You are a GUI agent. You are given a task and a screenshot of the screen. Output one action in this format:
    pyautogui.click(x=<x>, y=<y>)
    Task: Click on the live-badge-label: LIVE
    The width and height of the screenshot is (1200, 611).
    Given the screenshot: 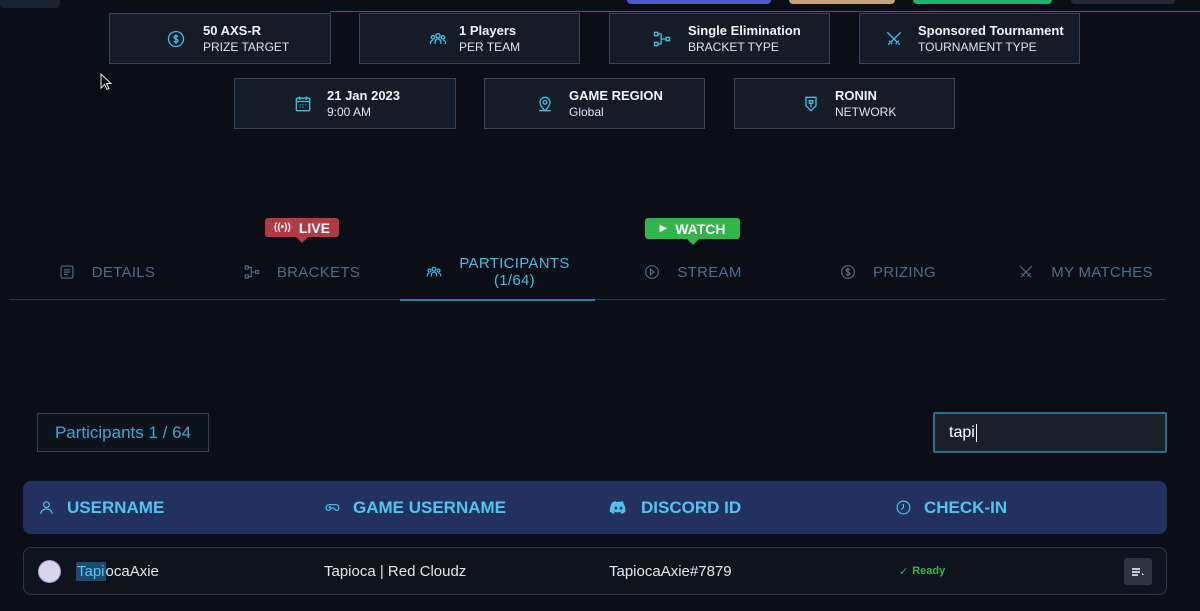 What is the action you would take?
    pyautogui.click(x=314, y=227)
    